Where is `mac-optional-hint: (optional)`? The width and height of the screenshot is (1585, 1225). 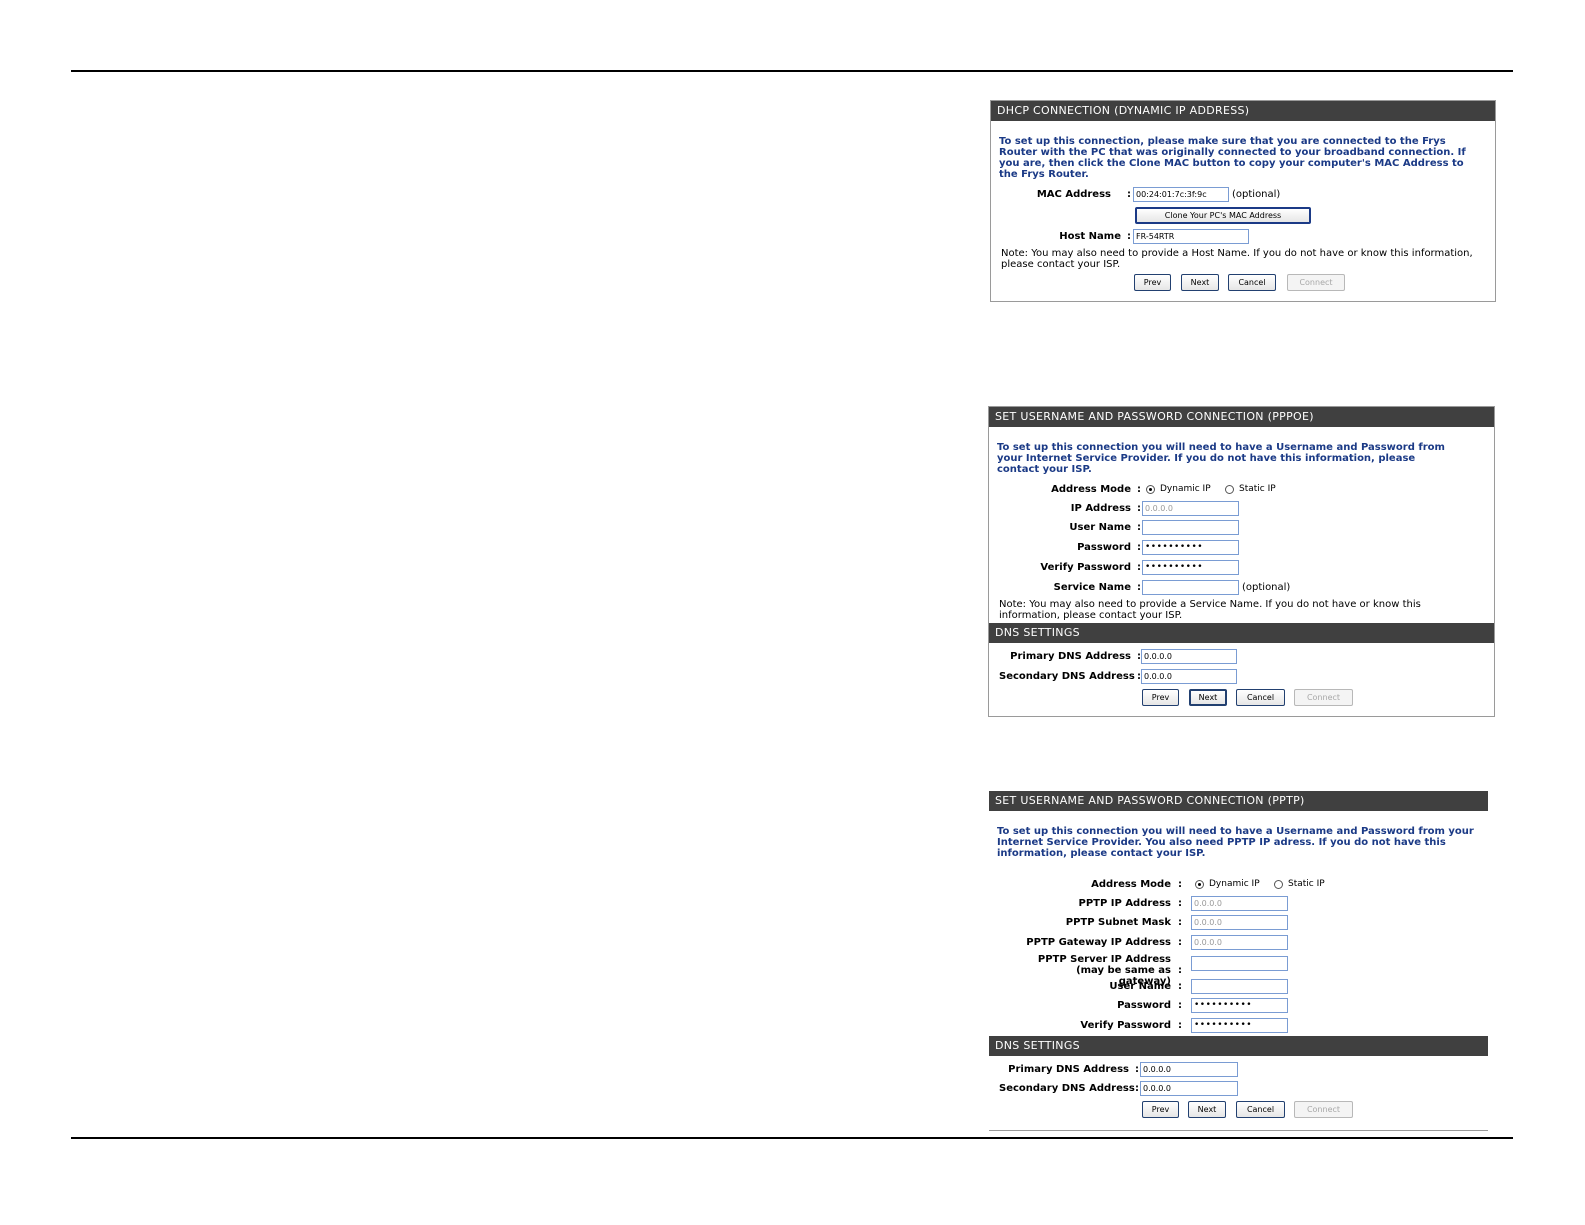 mac-optional-hint: (optional) is located at coordinates (1256, 194).